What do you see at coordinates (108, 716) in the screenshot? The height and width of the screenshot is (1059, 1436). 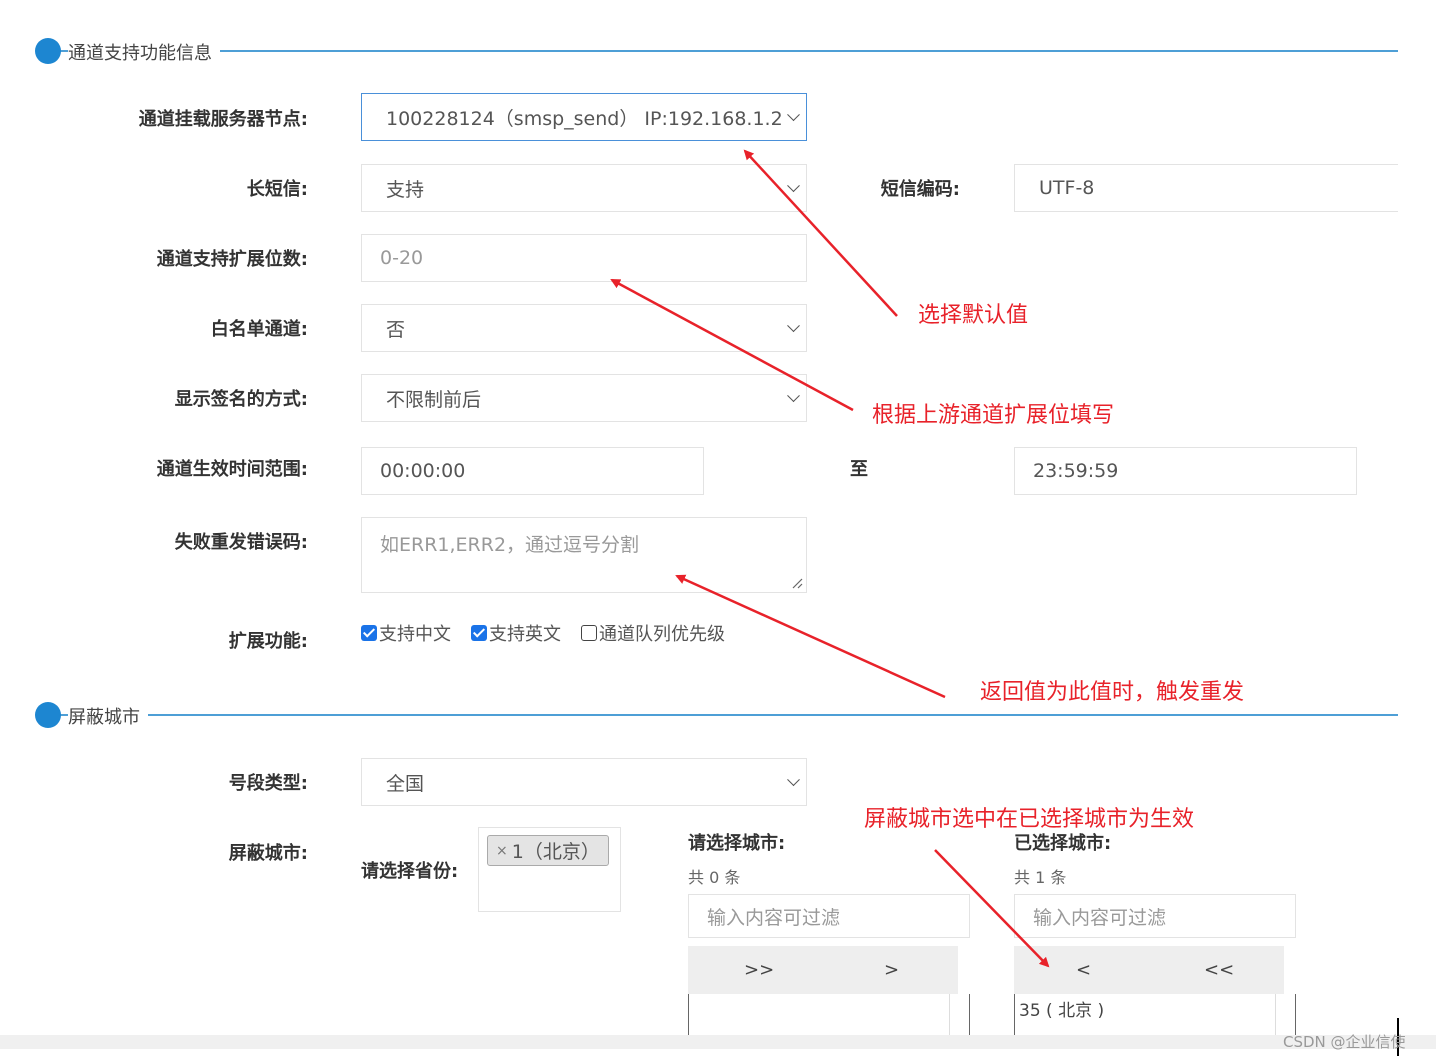 I see `section-title-blocked-cities: 屏蔽城市` at bounding box center [108, 716].